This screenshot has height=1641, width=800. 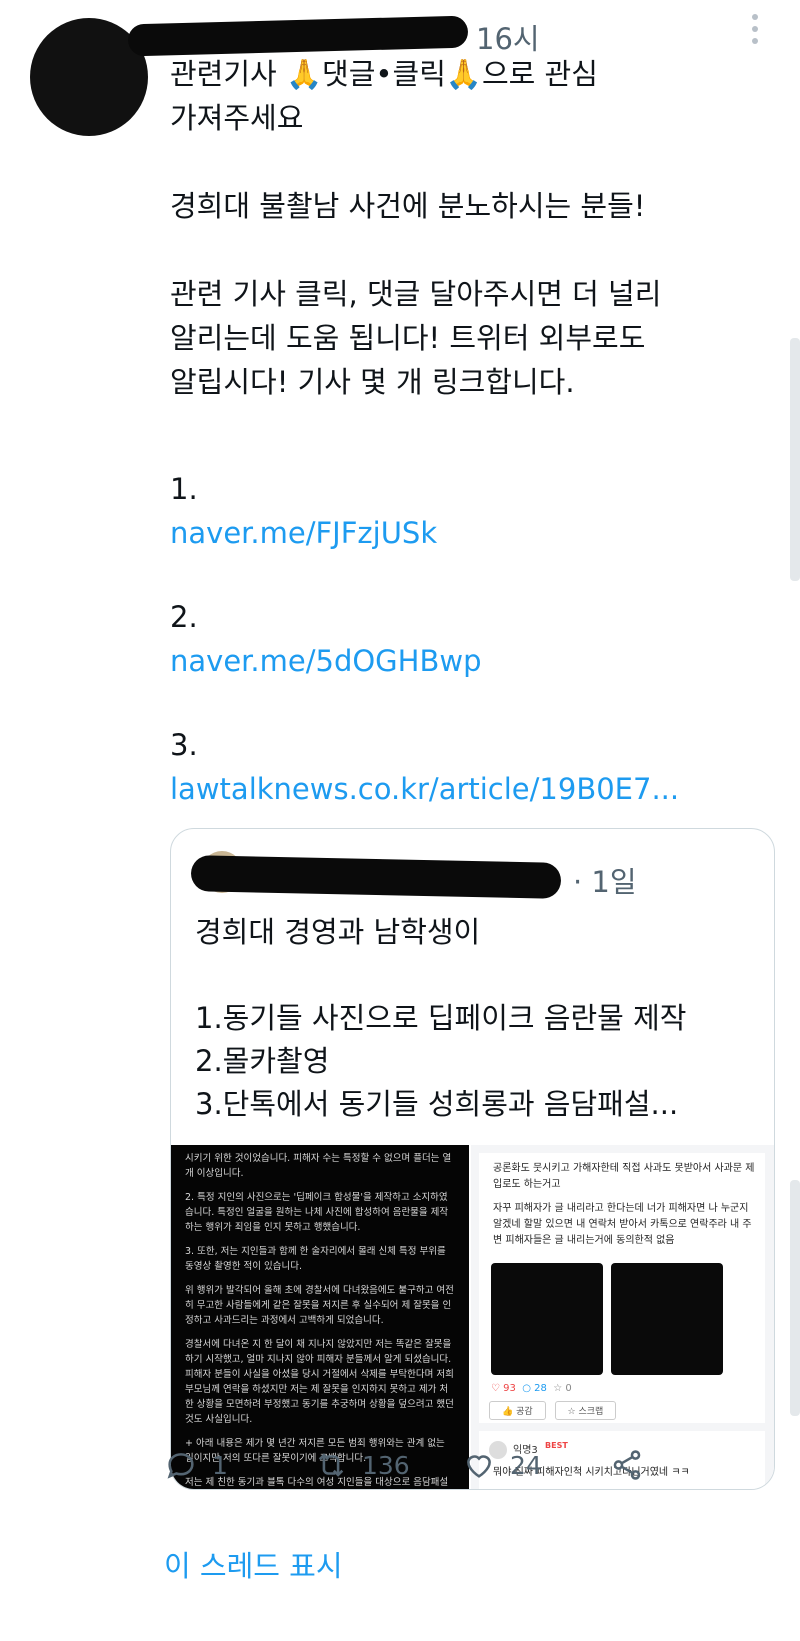 I want to click on text-line: 알립시다! 기사 몇 개 링크합니다., so click(x=372, y=382).